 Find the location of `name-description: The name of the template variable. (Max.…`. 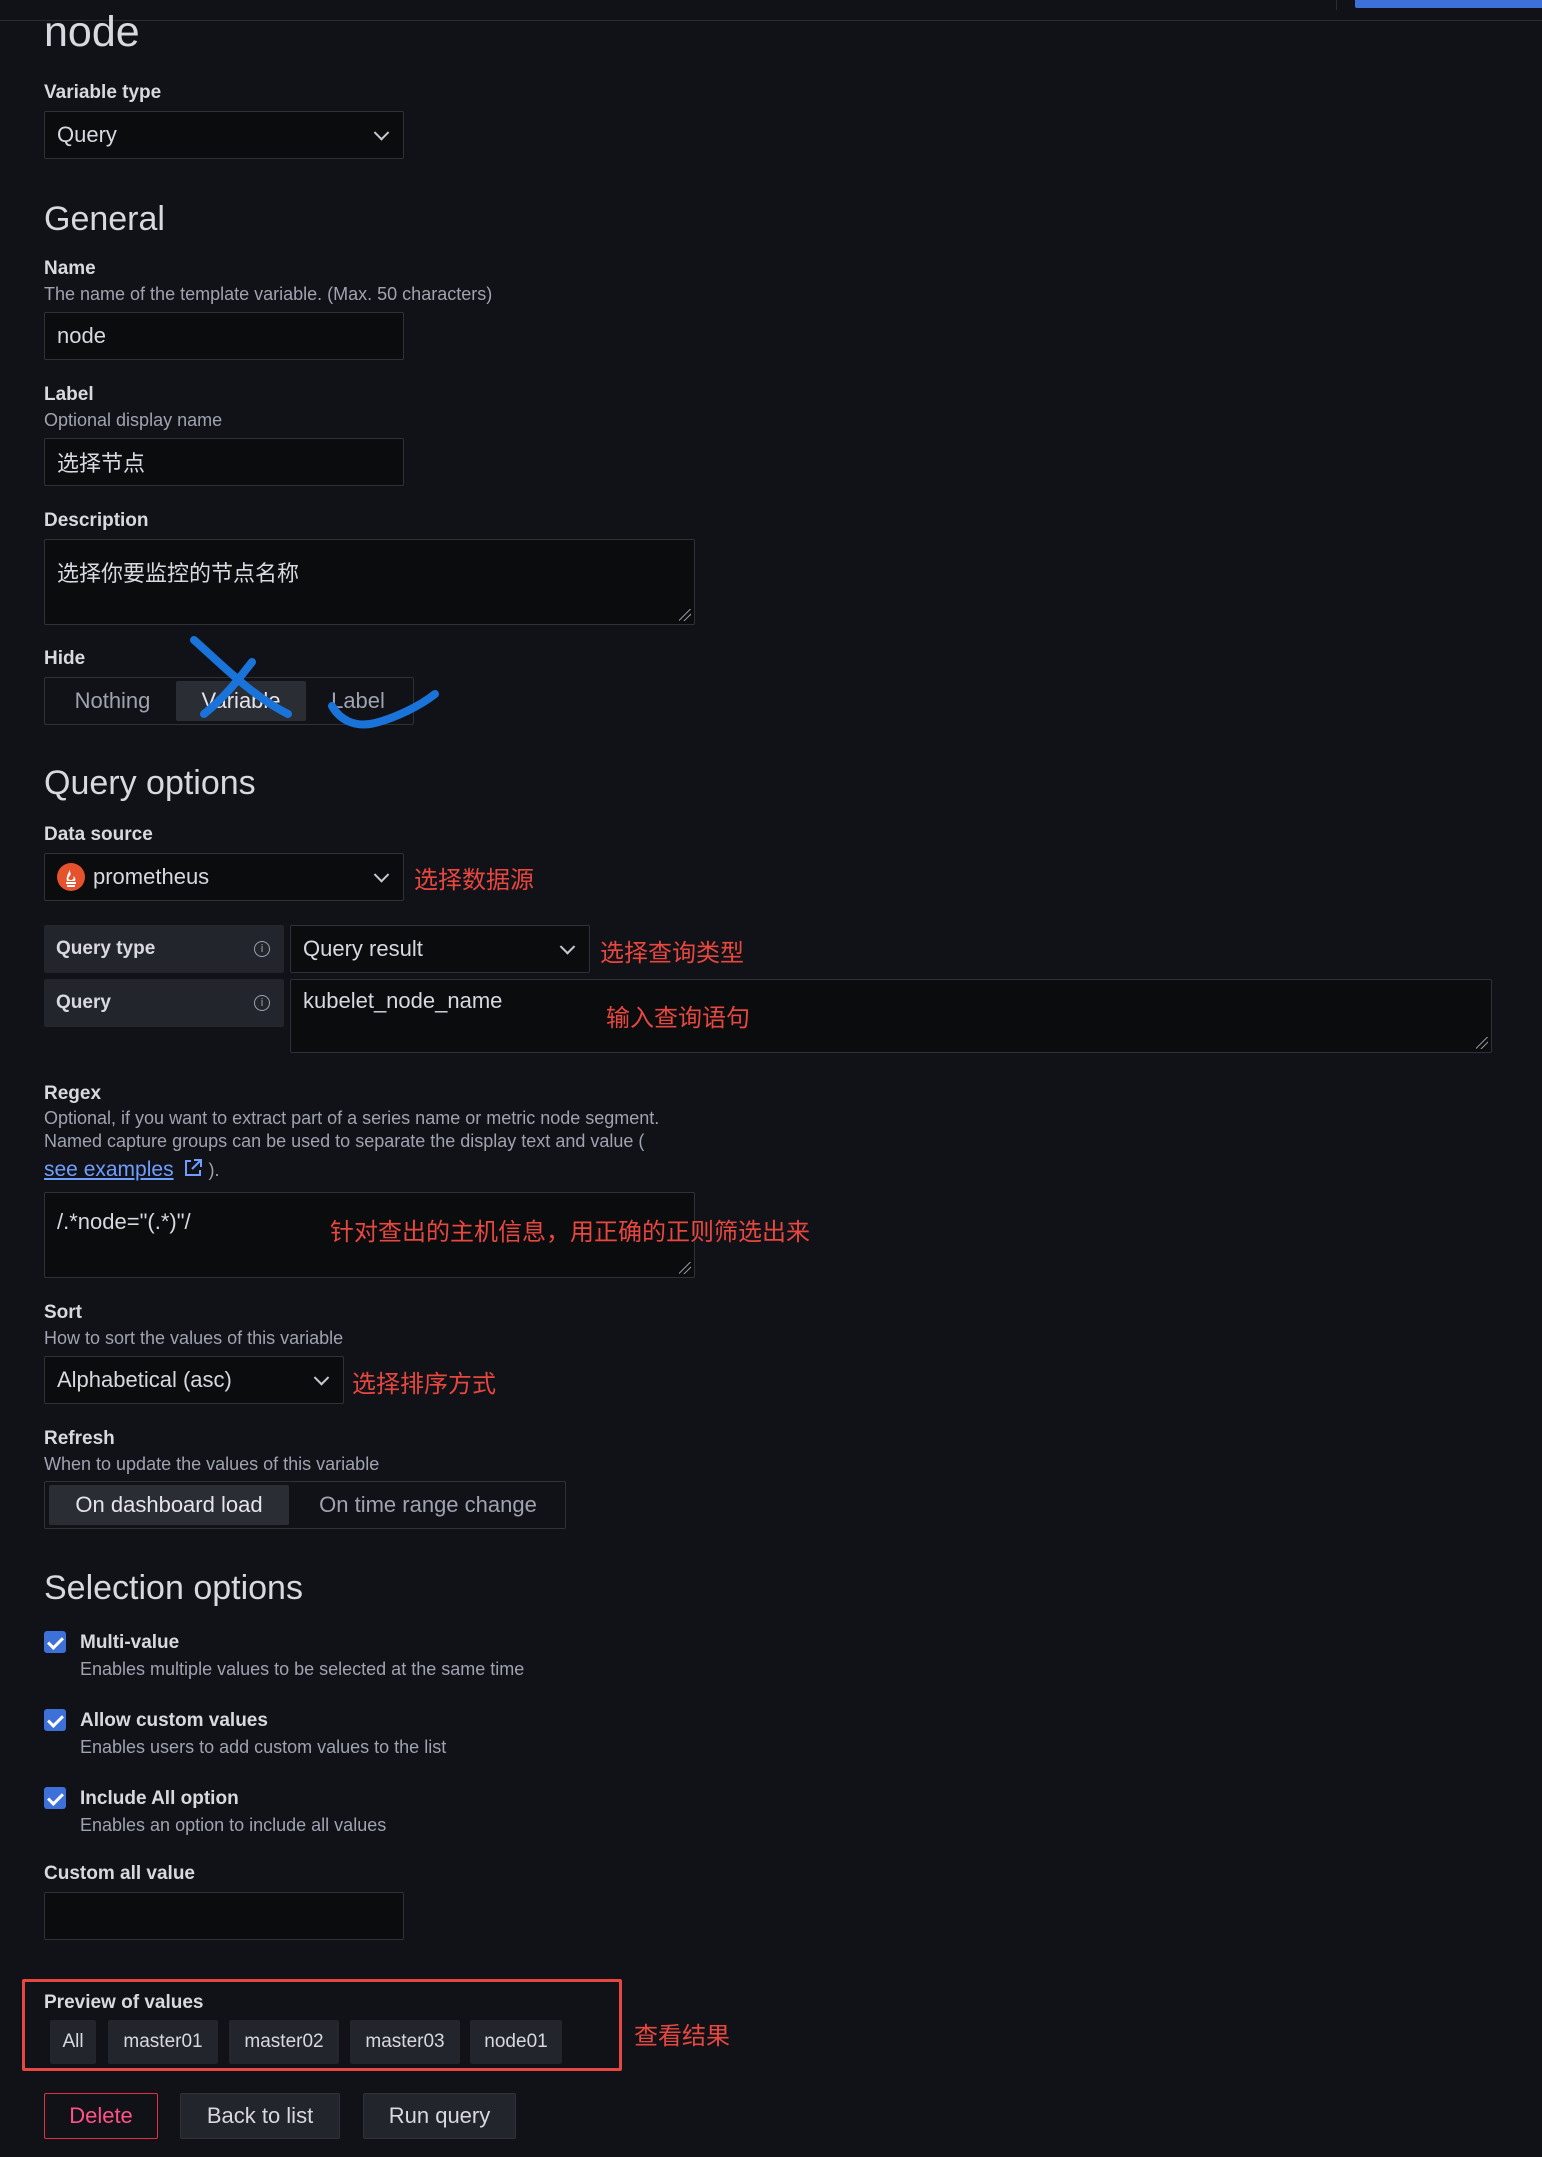

name-description: The name of the template variable. (Max.… is located at coordinates (268, 294).